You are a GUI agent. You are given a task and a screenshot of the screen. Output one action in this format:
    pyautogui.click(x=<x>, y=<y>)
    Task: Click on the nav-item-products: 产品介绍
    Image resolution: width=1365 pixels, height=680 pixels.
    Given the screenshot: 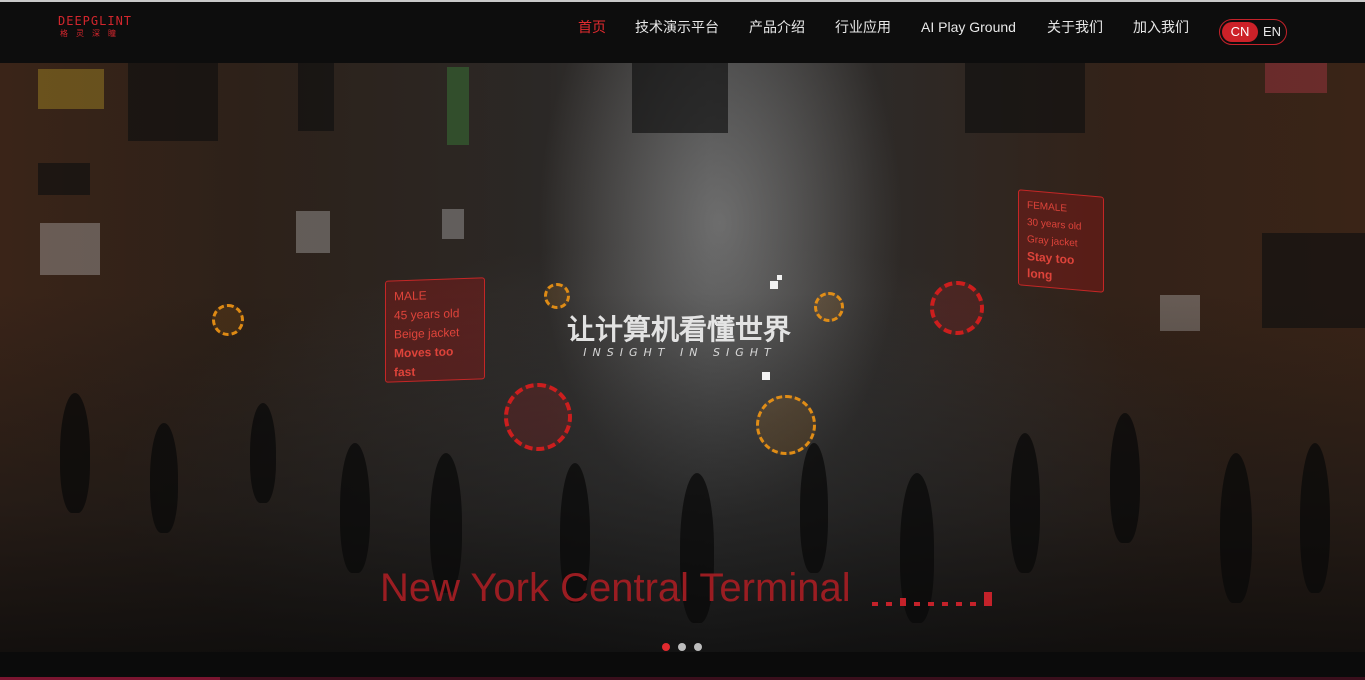 What is the action you would take?
    pyautogui.click(x=777, y=27)
    